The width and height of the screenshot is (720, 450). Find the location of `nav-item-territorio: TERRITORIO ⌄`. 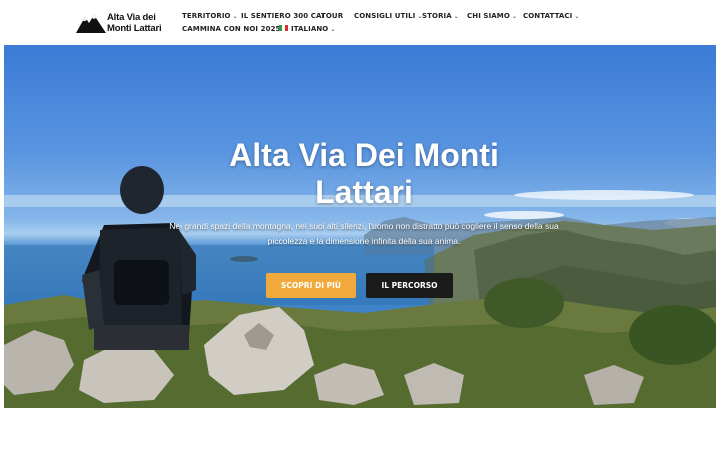

nav-item-territorio: TERRITORIO ⌄ is located at coordinates (210, 16).